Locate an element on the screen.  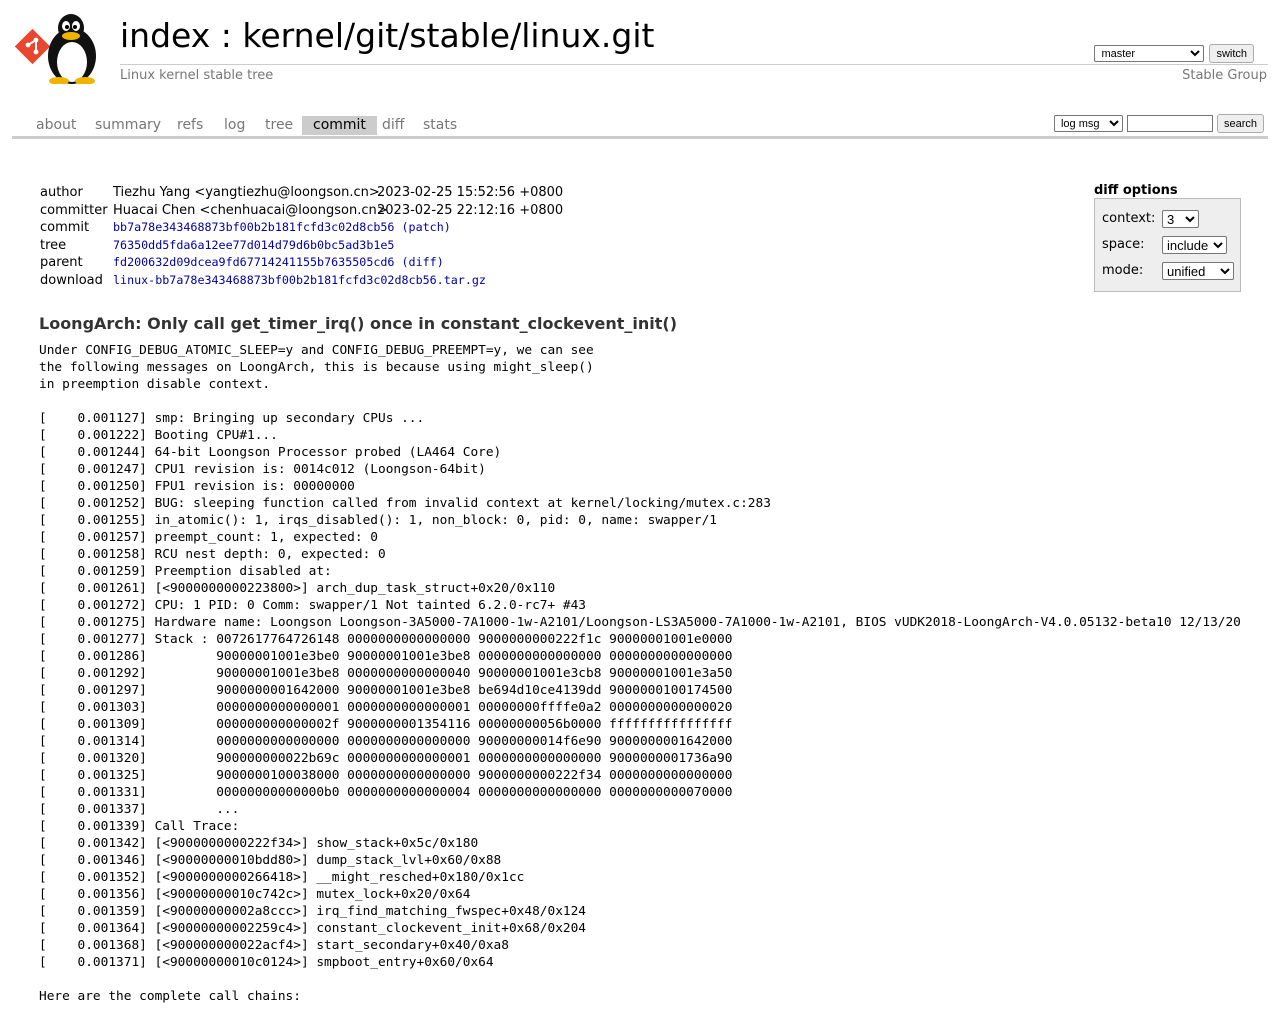
committer-value: Huacai Chen <chenhuacai@loongson.cn> is located at coordinates (250, 210).